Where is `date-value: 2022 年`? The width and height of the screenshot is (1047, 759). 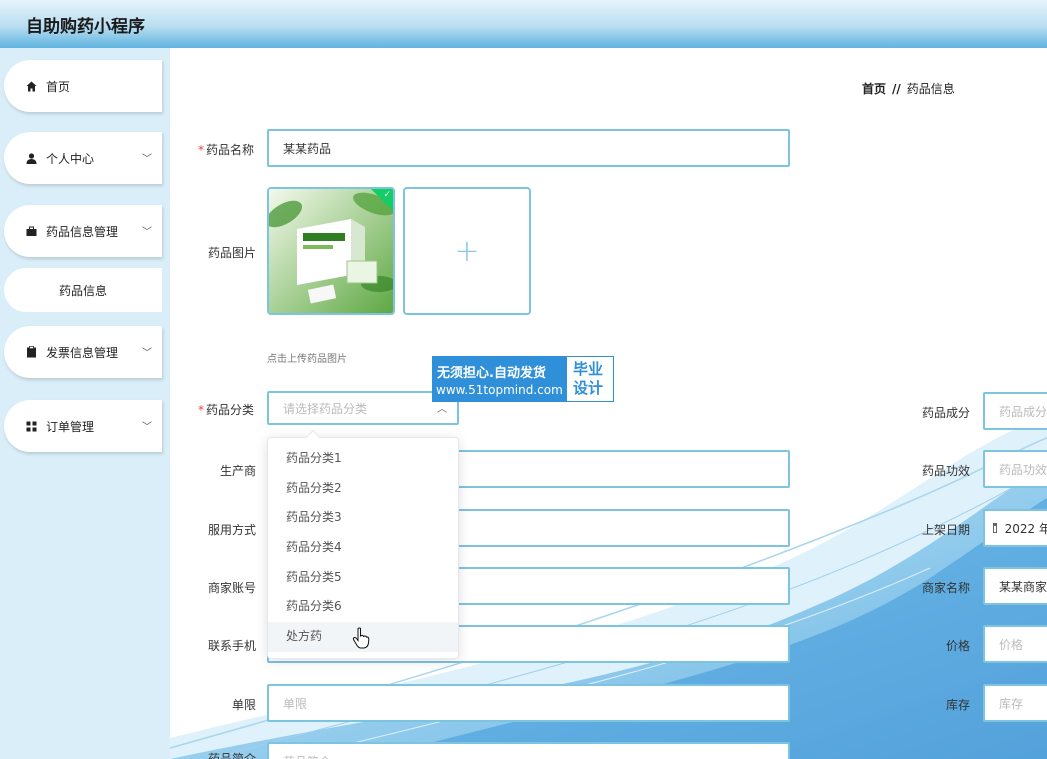
date-value: 2022 年 is located at coordinates (1025, 528).